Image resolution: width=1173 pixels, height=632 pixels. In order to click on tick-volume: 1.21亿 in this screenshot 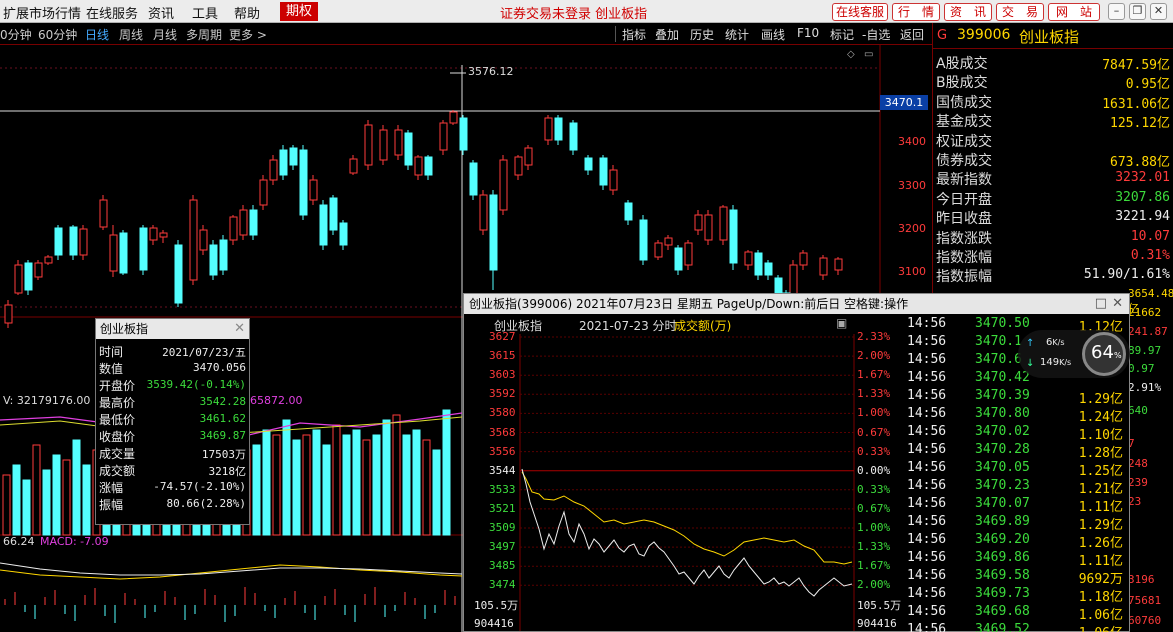, I will do `click(1100, 489)`.